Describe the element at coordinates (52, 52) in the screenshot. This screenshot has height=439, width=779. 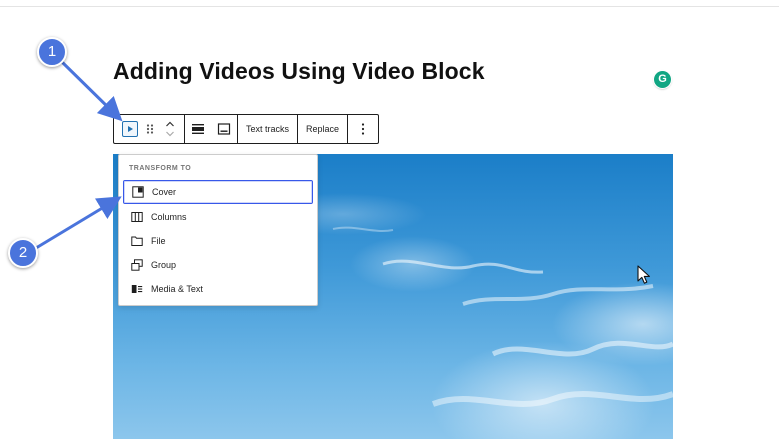
I see `step-badge-1: 1` at that location.